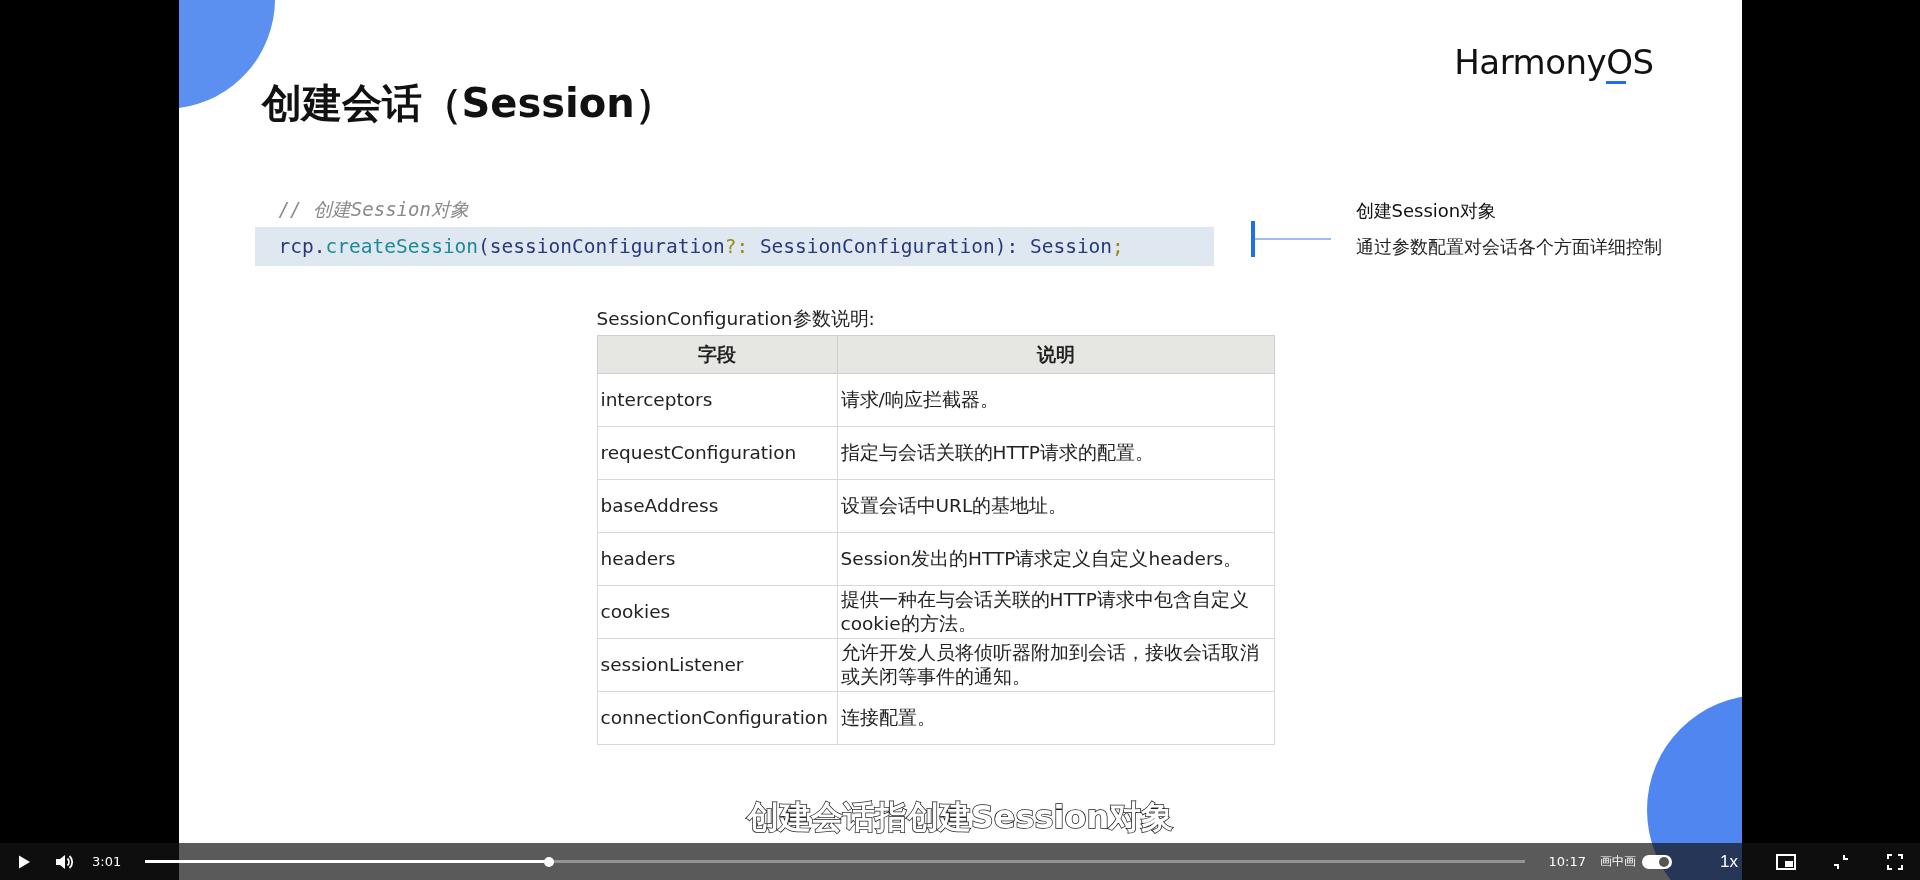 The image size is (1920, 880). I want to click on pip-label: 画中画, so click(1618, 861).